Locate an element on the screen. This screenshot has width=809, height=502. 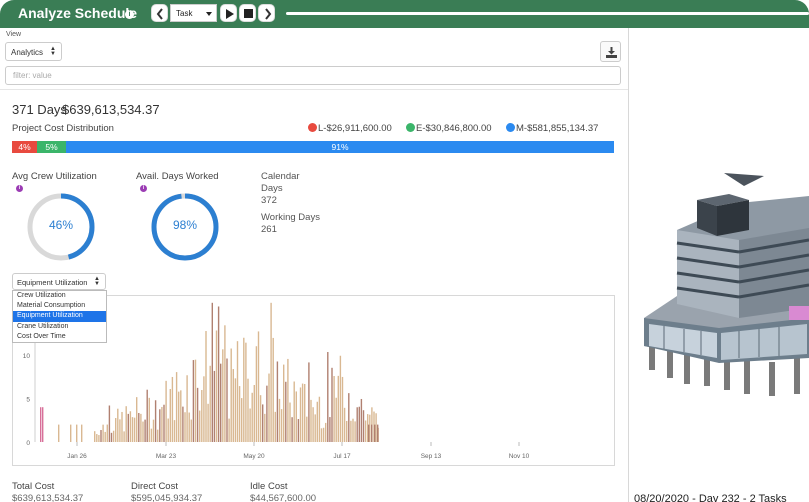
task-select: Task is located at coordinates (193, 13).